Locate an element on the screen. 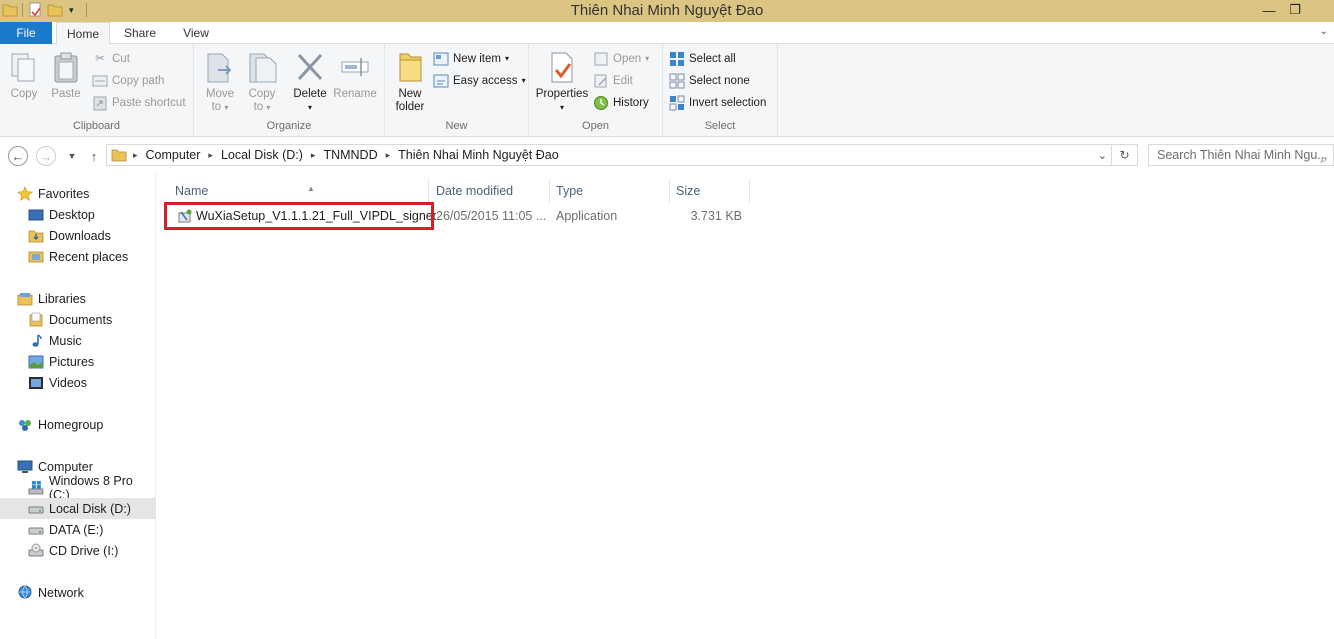 This screenshot has width=1334, height=639. forward-button: → is located at coordinates (46, 156).